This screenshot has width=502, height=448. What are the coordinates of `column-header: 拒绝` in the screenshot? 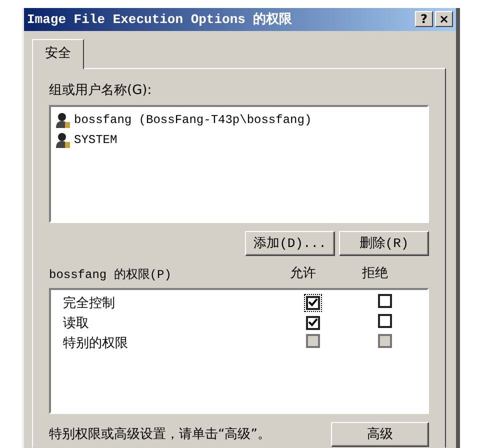 It's located at (375, 274).